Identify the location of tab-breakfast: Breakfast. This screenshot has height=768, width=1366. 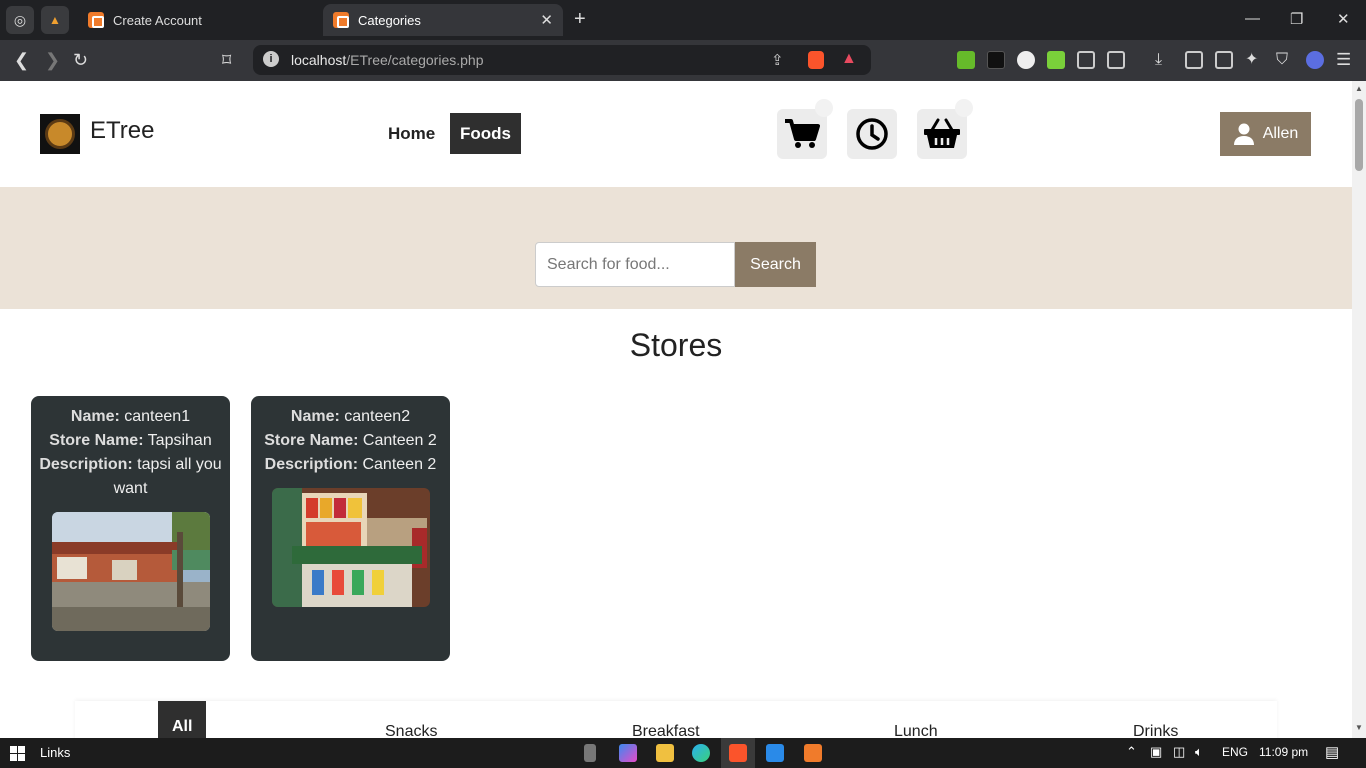
(666, 719).